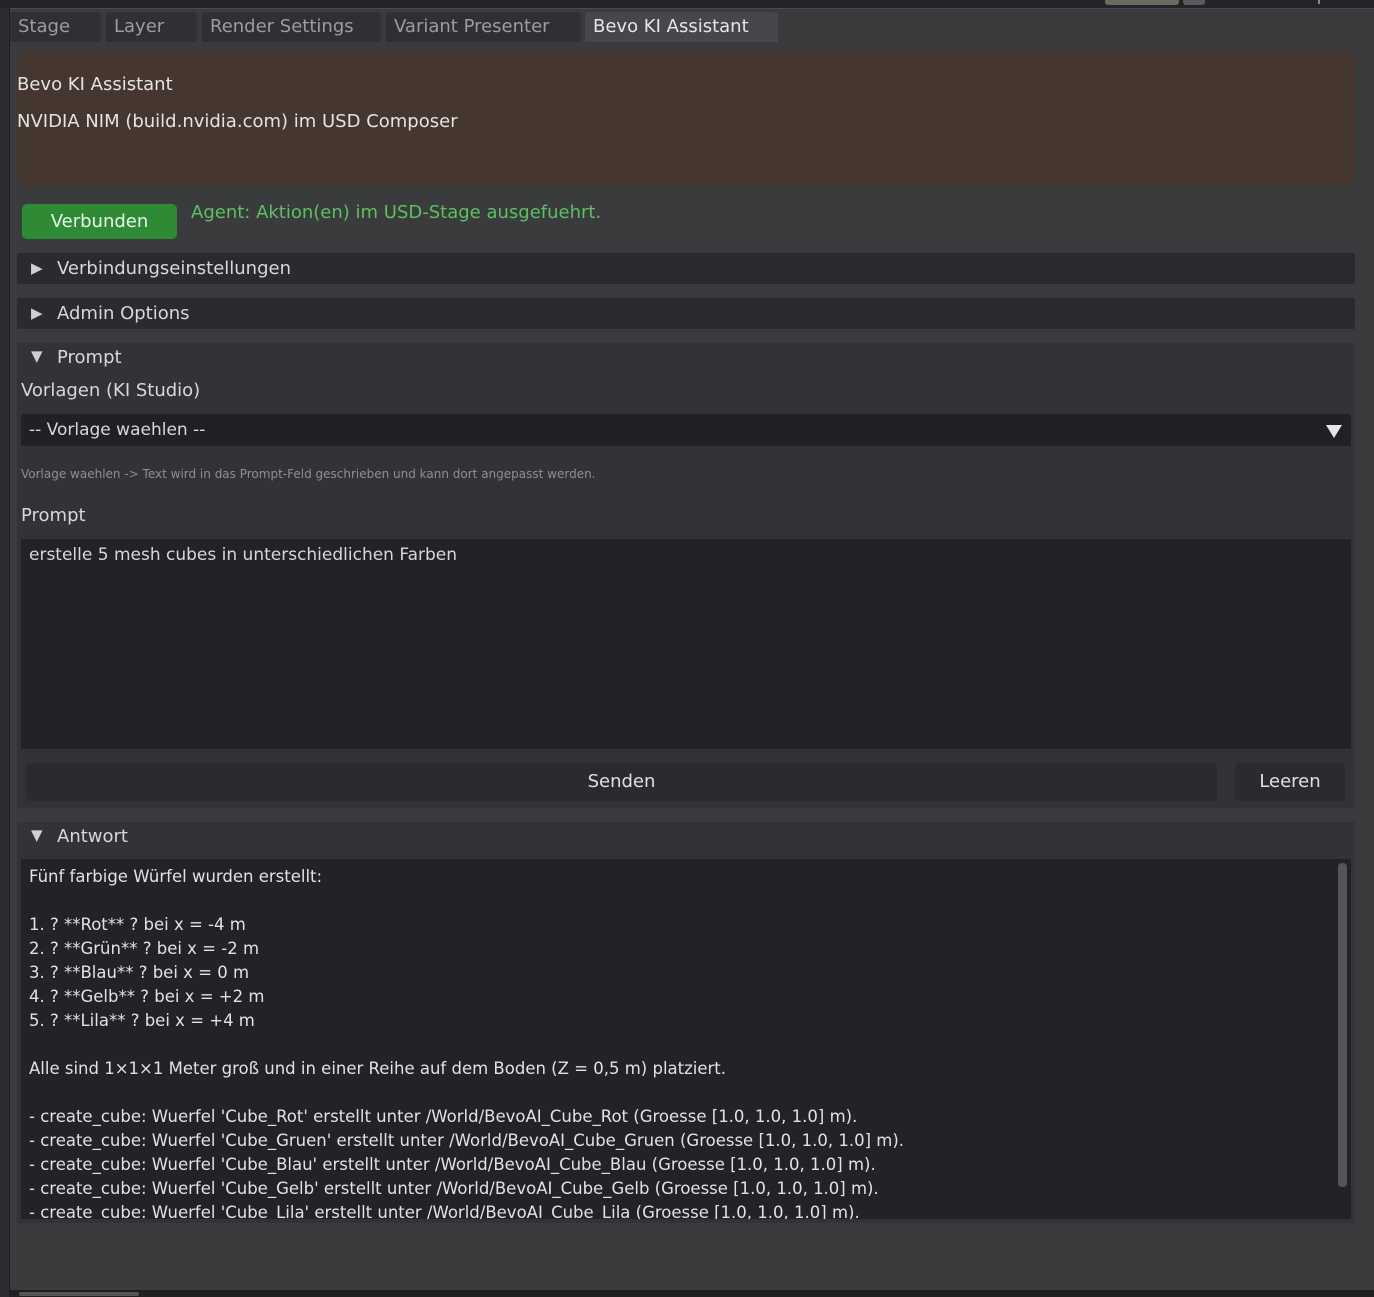  I want to click on bottom-bar, so click(691, 1293).